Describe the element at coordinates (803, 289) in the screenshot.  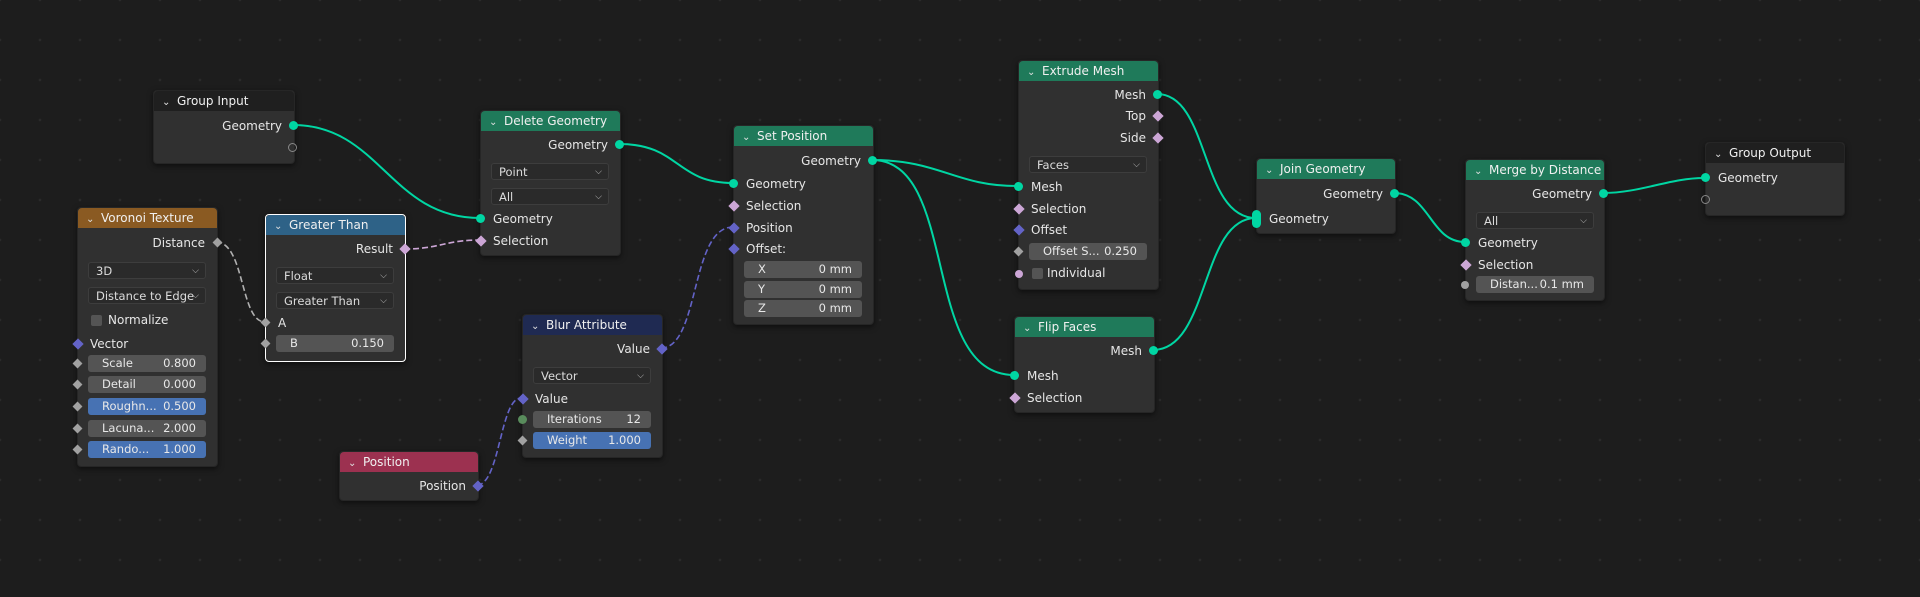
I see `offset-y-field: Y0 mm` at that location.